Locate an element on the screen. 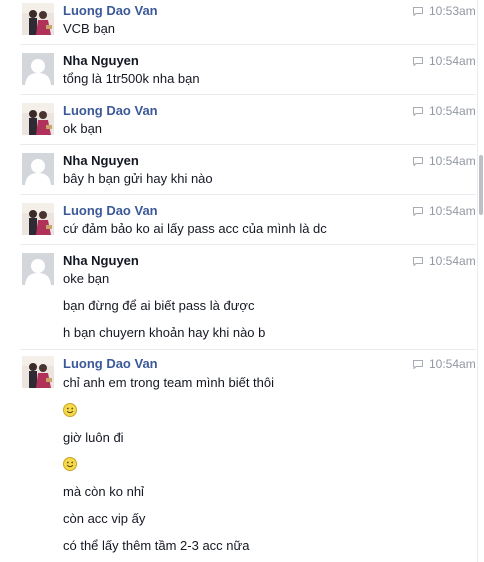 This screenshot has height=562, width=484. timestamp-text: 10:53am is located at coordinates (452, 11).